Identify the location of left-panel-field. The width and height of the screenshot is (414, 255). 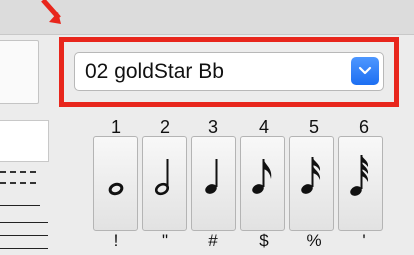
(19, 72).